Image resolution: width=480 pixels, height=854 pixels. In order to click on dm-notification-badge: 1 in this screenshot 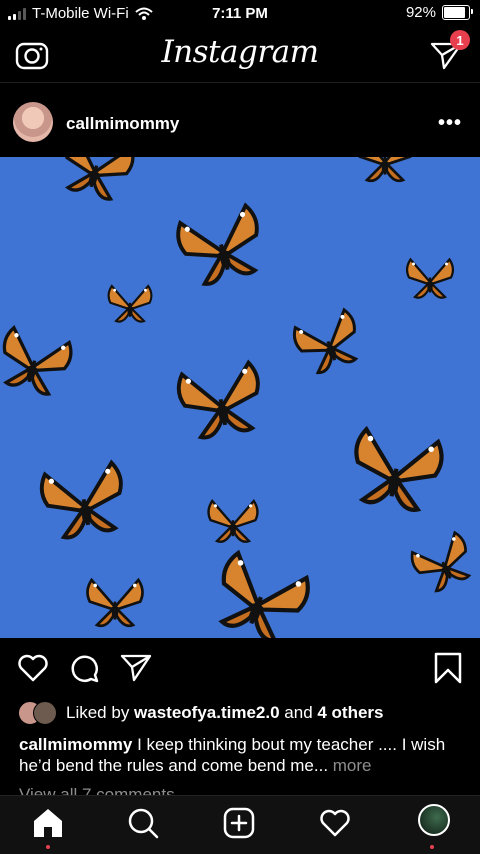, I will do `click(460, 40)`.